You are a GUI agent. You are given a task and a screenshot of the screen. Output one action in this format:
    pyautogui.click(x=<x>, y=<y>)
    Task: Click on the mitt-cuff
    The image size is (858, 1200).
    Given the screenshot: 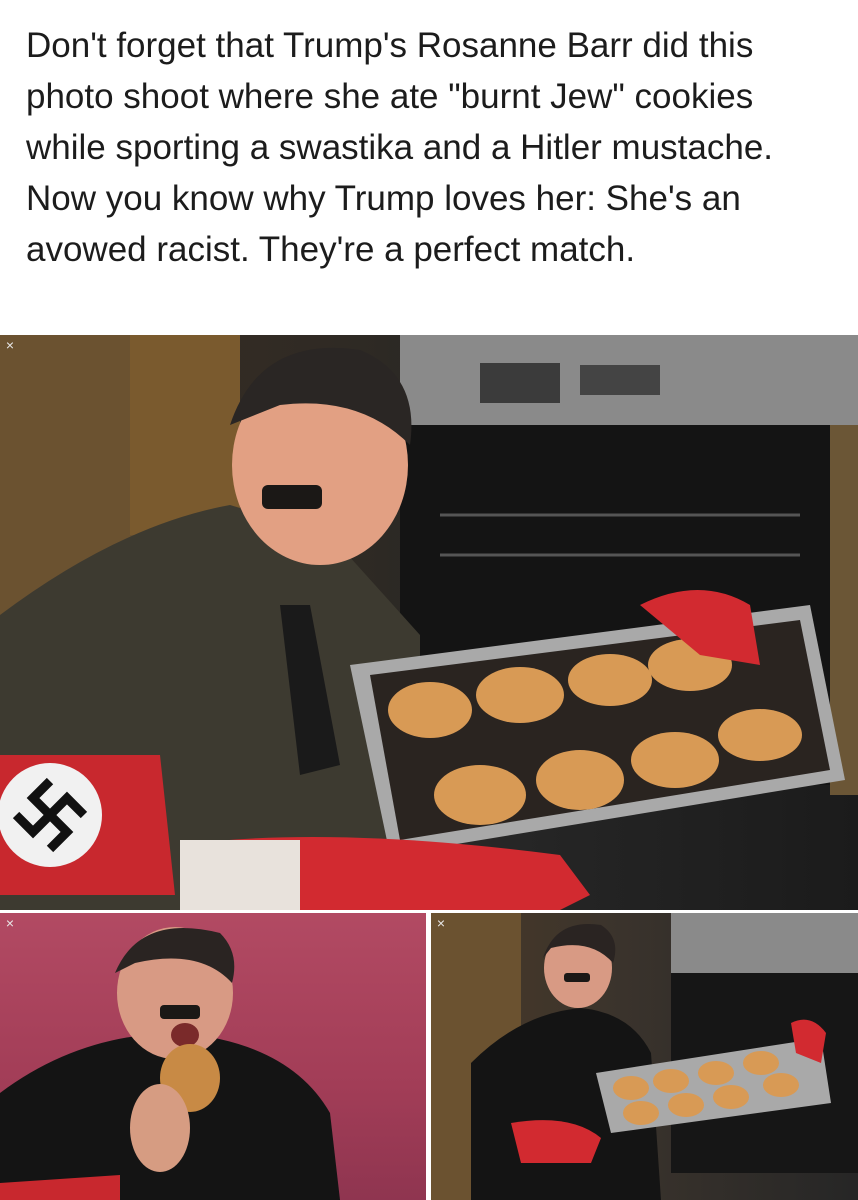 What is the action you would take?
    pyautogui.click(x=240, y=875)
    